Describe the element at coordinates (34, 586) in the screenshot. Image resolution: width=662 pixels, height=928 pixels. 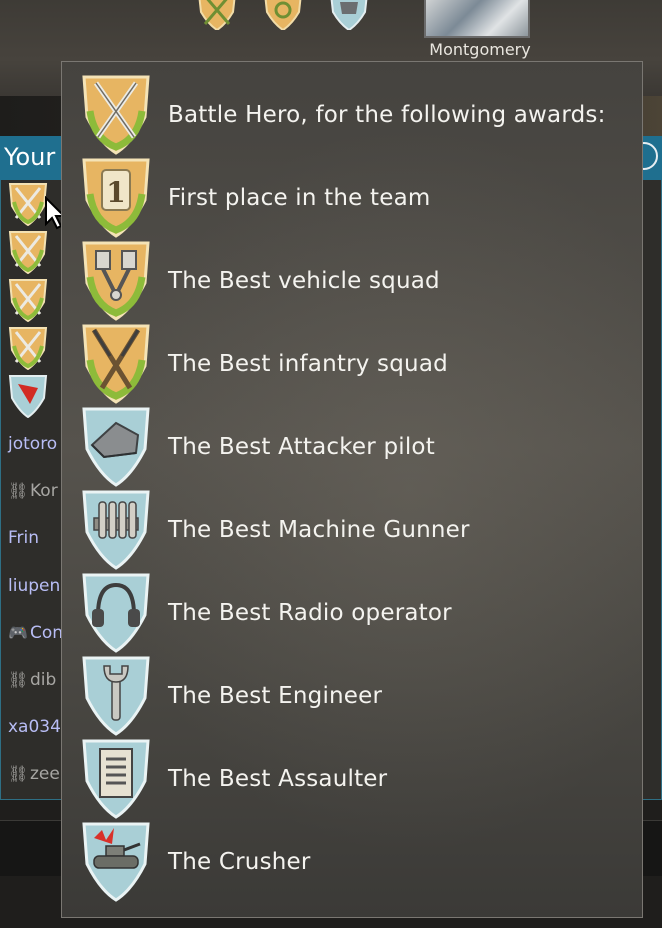
I see `list-item: liupen` at that location.